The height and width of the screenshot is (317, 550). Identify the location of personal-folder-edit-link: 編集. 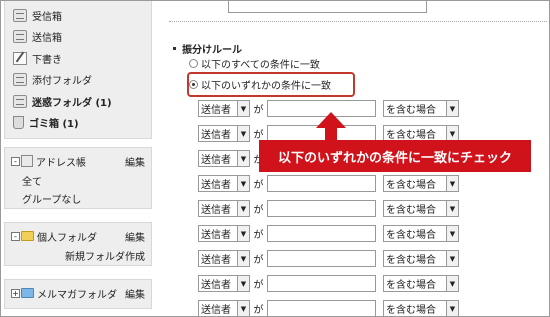
(135, 236).